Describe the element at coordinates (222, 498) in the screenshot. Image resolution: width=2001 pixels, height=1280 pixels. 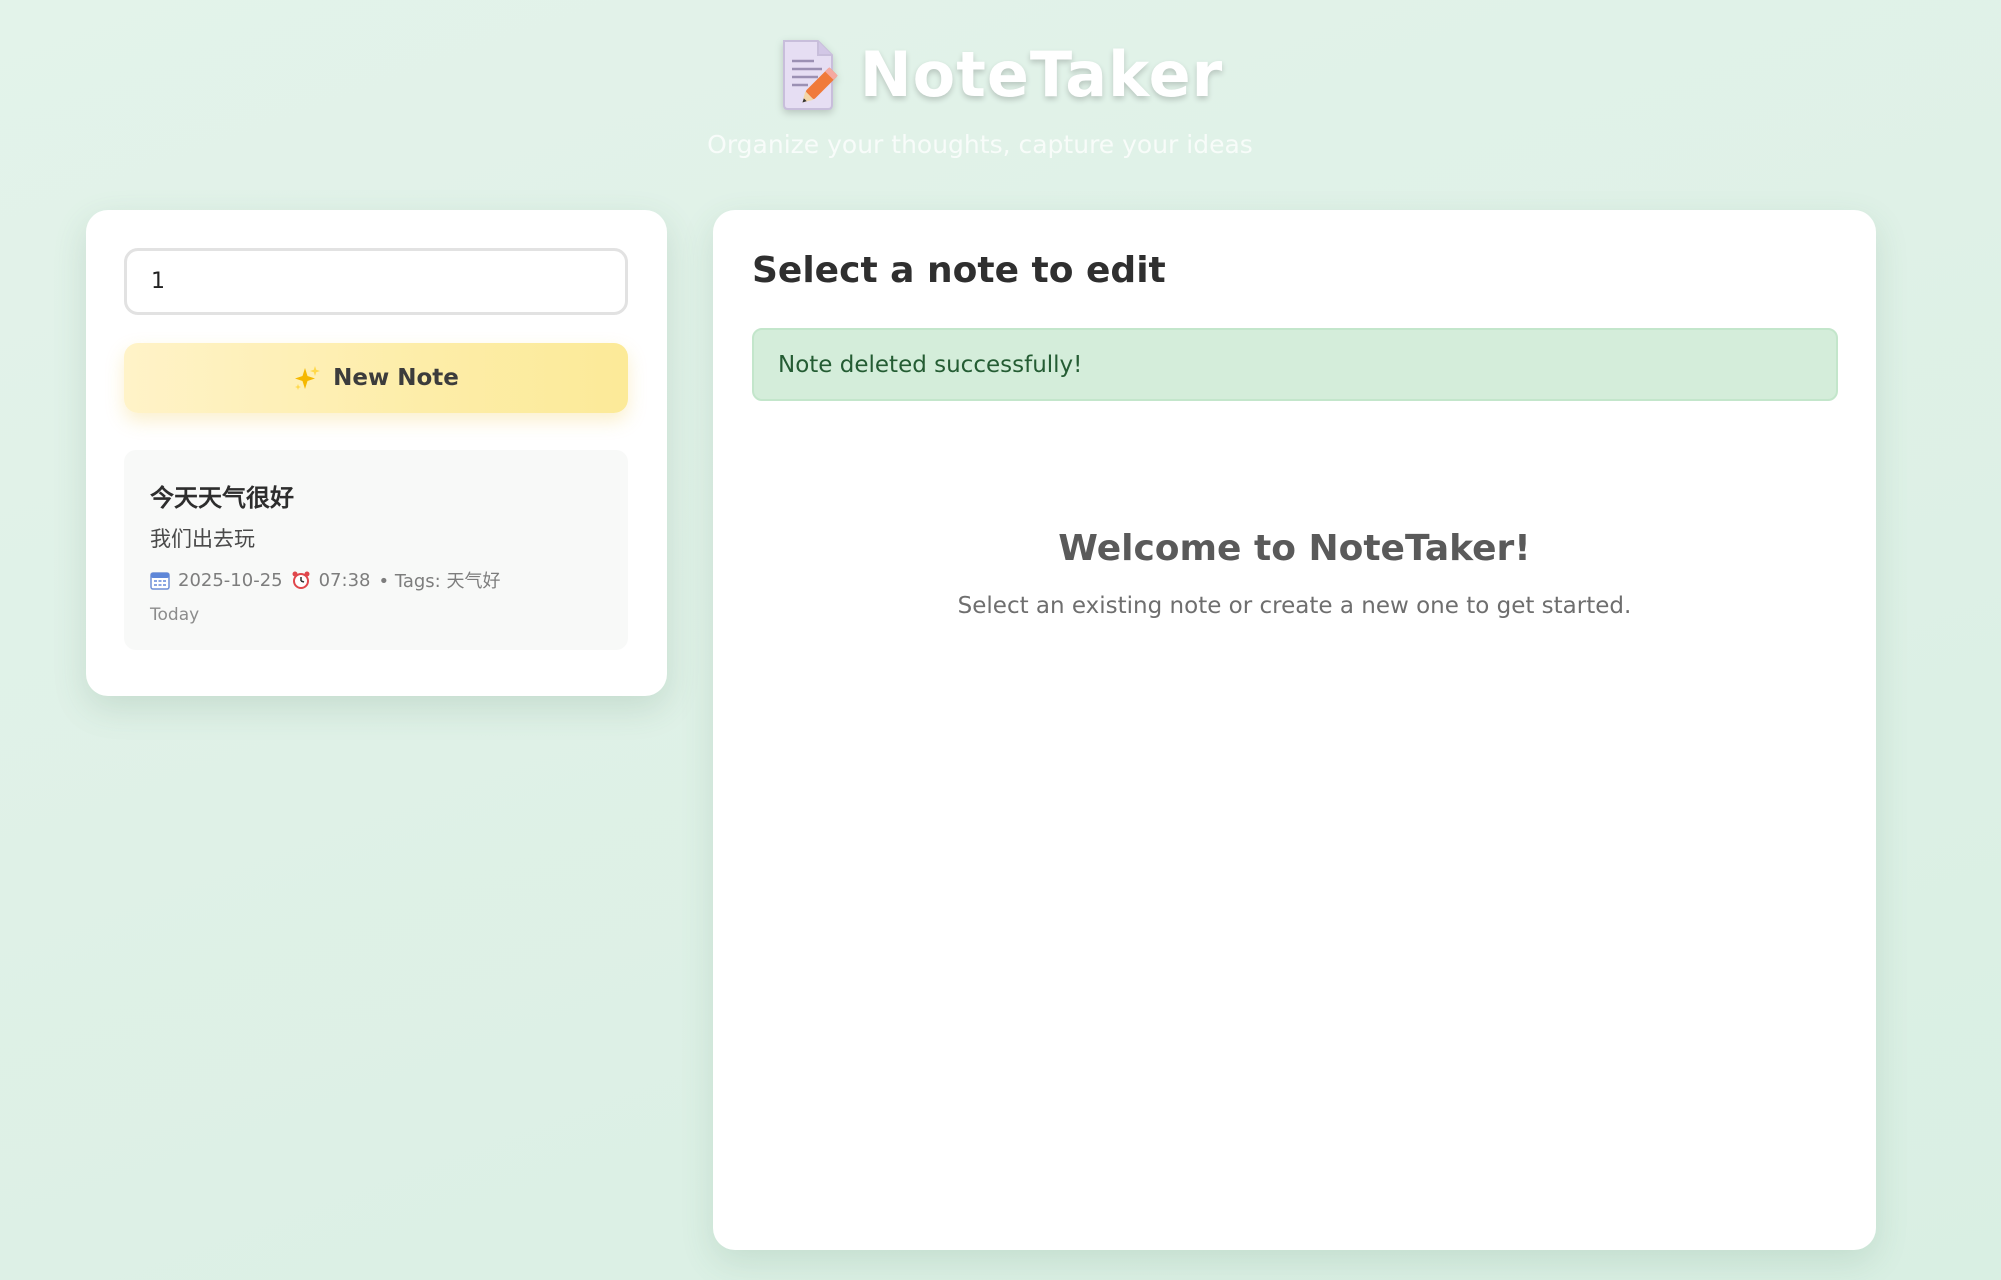
I see `note-title: 今天天气很好` at that location.